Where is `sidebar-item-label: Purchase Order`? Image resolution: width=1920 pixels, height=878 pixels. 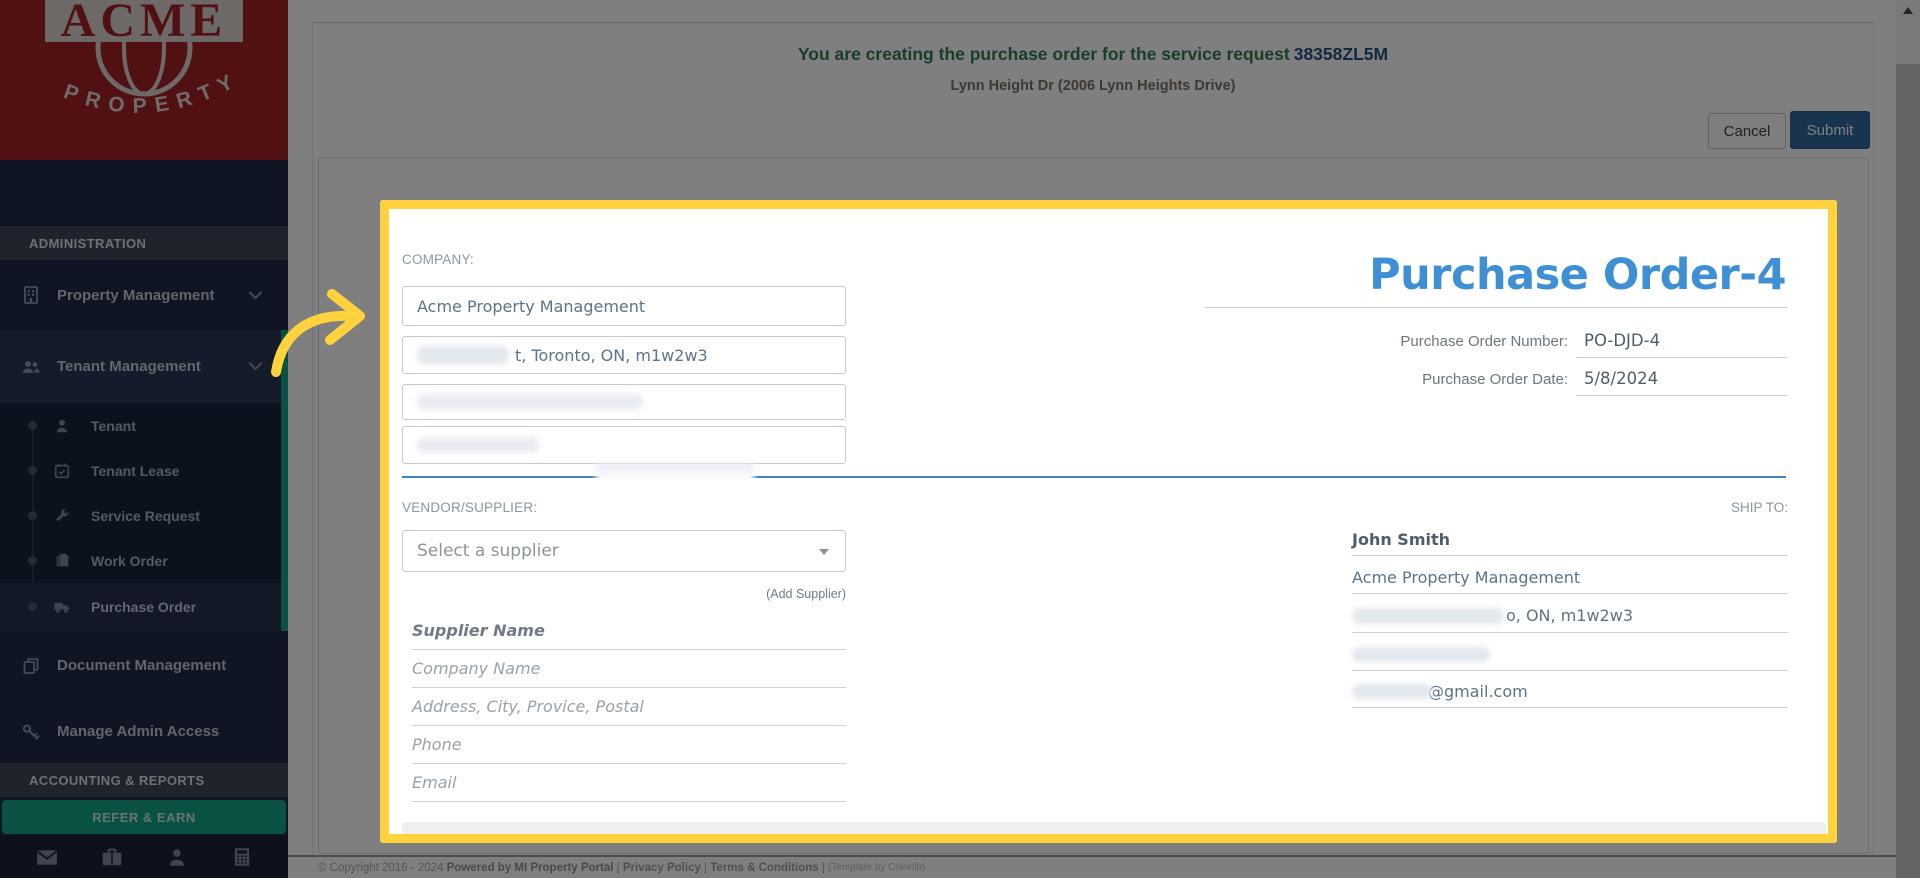
sidebar-item-label: Purchase Order is located at coordinates (144, 607).